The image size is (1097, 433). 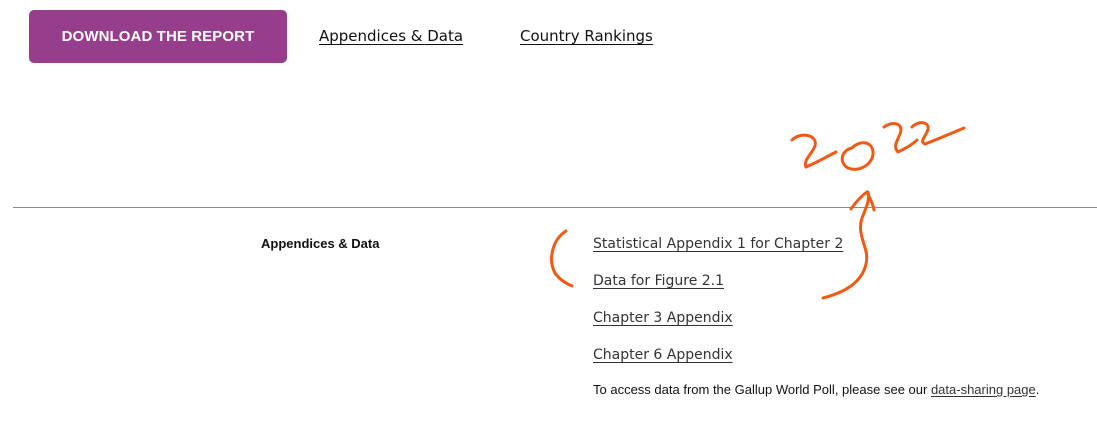 I want to click on download-report-button: DOWNLOAD THE REPORT, so click(x=158, y=36).